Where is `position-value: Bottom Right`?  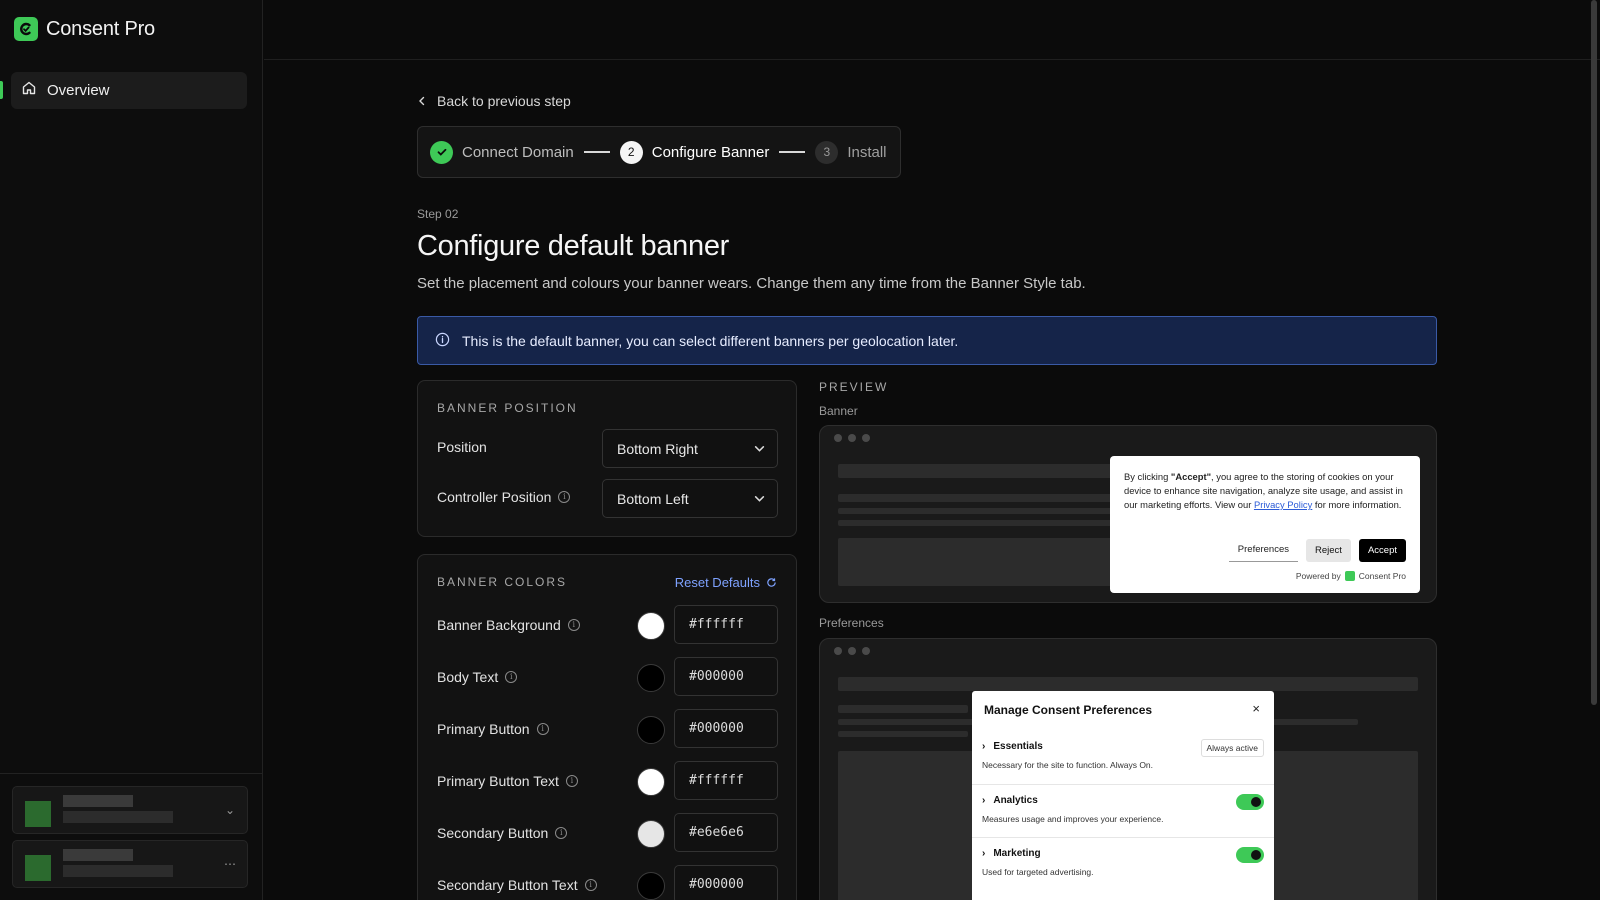
position-value: Bottom Right is located at coordinates (657, 448).